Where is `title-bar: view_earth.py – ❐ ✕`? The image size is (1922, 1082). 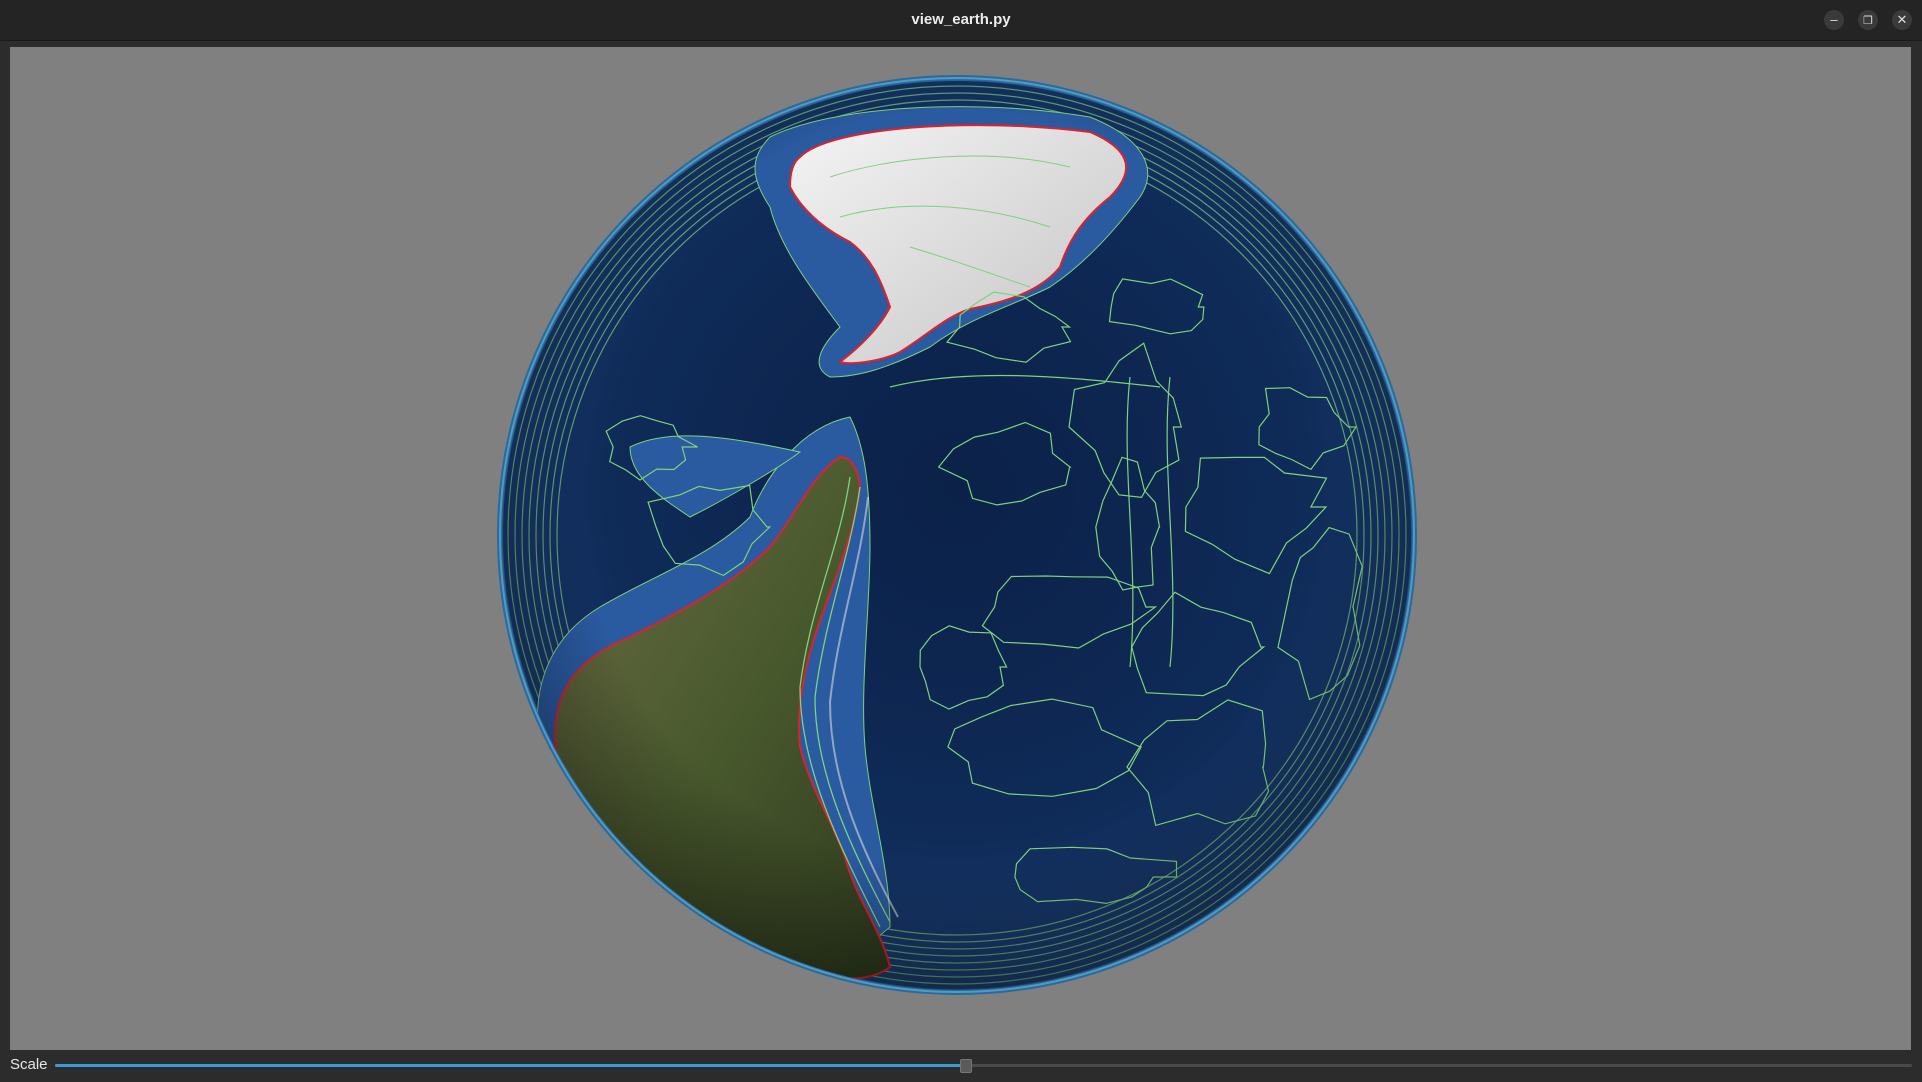
title-bar: view_earth.py – ❐ ✕ is located at coordinates (961, 20).